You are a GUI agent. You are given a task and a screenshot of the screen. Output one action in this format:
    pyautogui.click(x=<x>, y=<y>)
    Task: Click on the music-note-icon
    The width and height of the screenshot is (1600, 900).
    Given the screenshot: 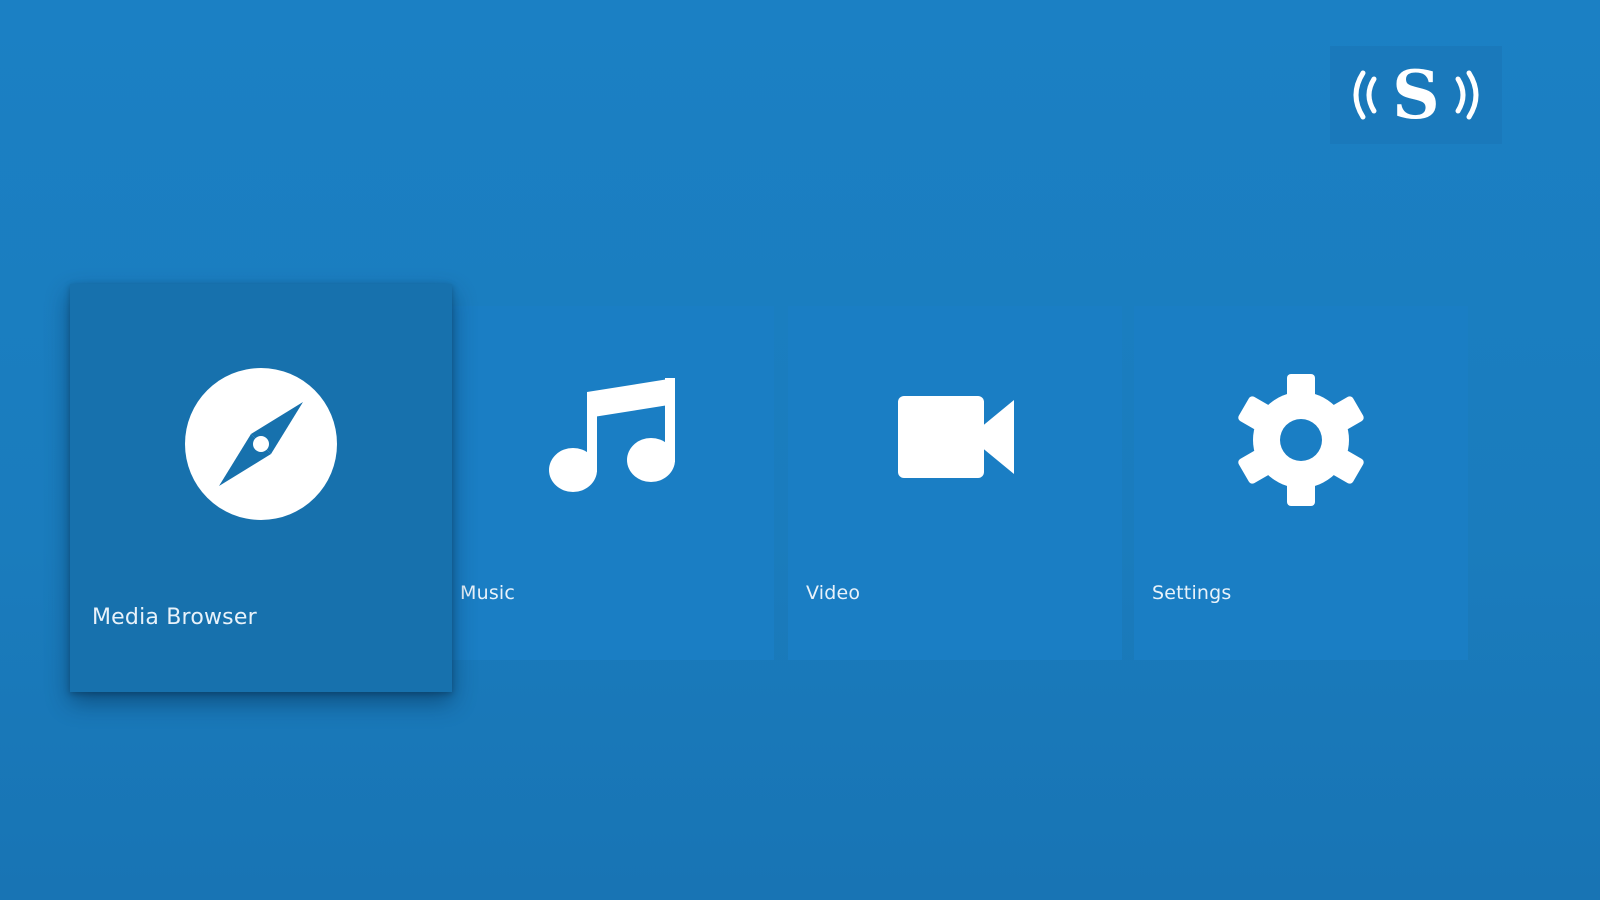 What is the action you would take?
    pyautogui.click(x=613, y=435)
    